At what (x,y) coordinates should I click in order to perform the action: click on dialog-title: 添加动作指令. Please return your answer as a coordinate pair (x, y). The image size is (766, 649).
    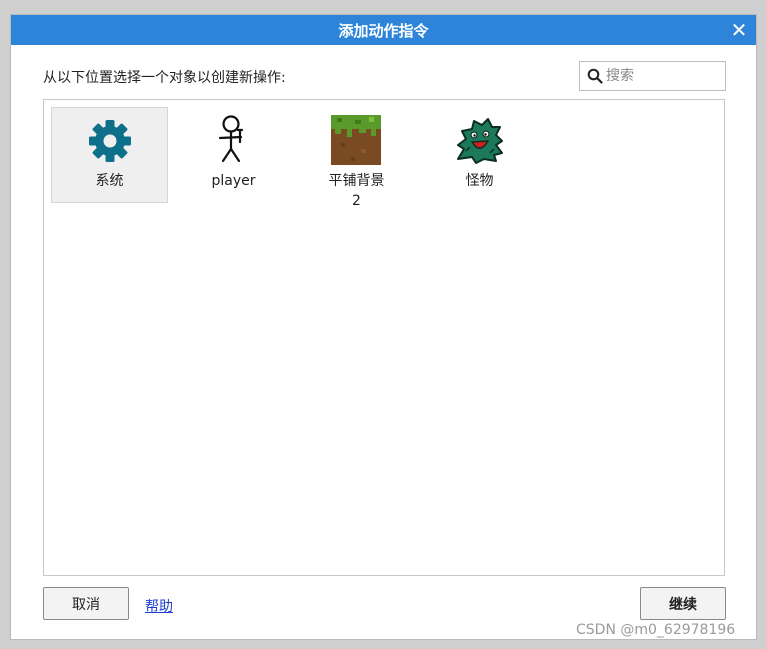
    Looking at the image, I should click on (383, 30).